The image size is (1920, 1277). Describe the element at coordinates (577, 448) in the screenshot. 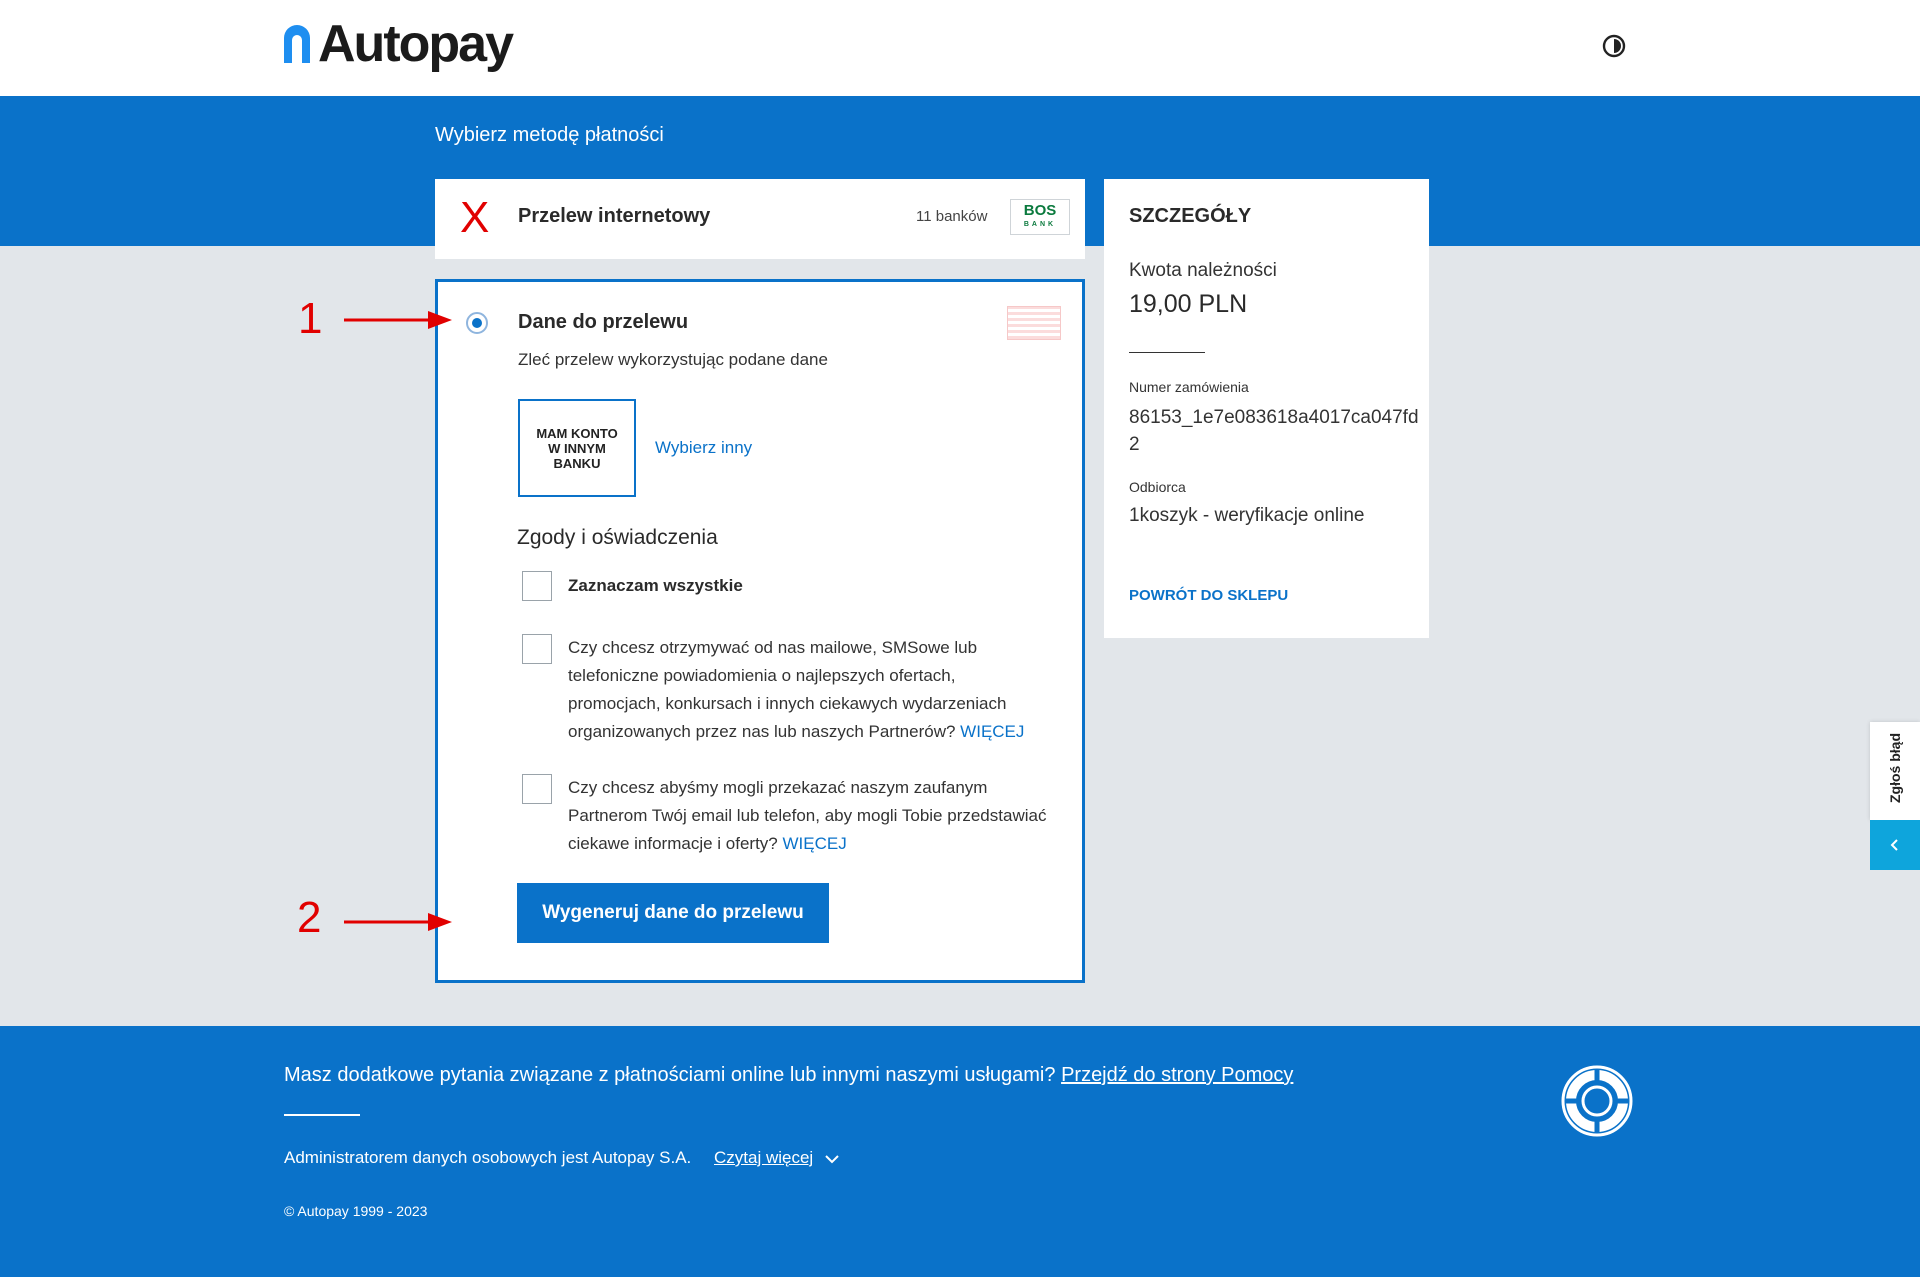

I see `other-bank-tile: MAM KONTO W INNYM BANKU` at that location.